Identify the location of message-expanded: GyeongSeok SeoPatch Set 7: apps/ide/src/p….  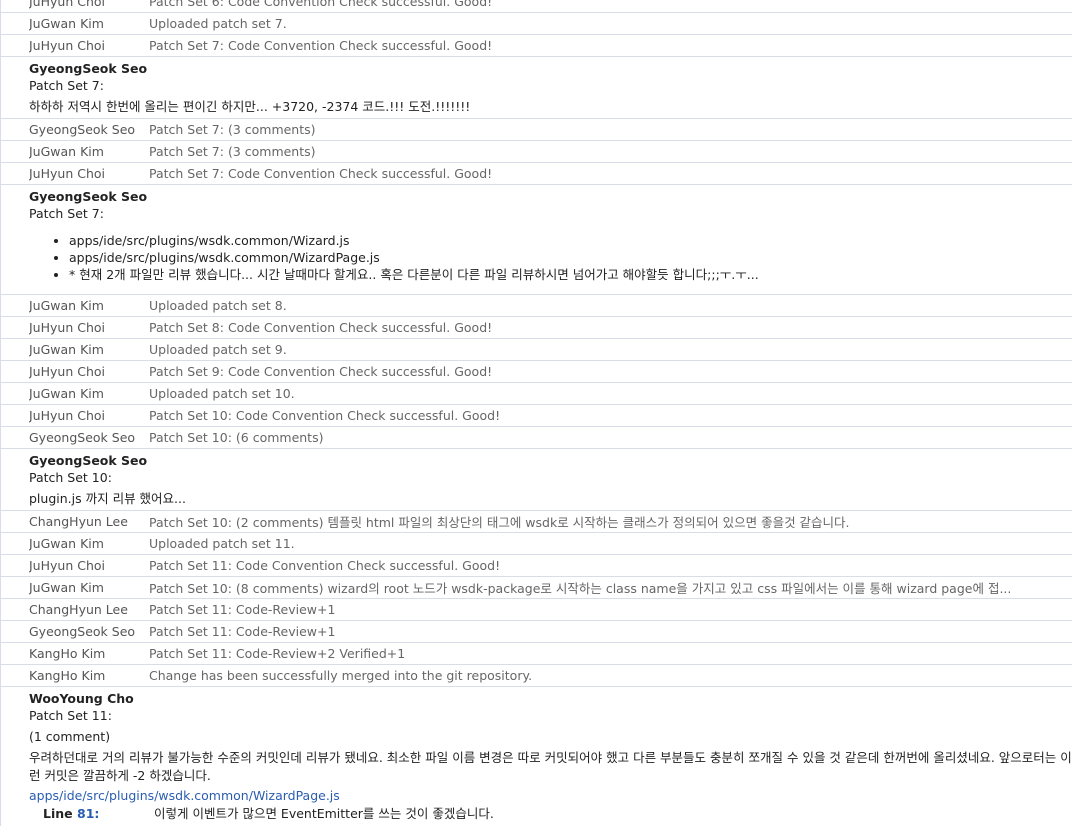
(536, 239).